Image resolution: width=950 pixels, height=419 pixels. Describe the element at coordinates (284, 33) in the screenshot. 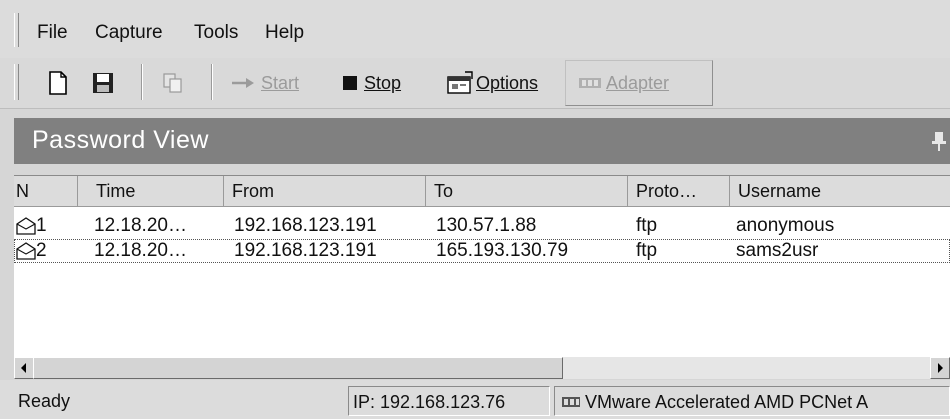

I see `menu-help: Help` at that location.